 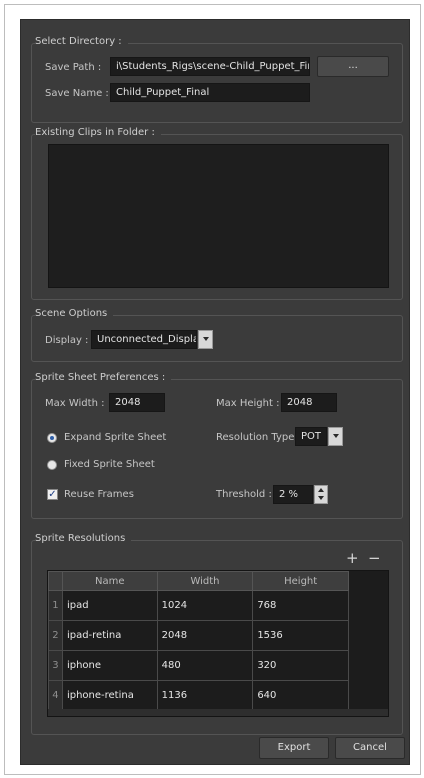 What do you see at coordinates (210, 66) in the screenshot?
I see `save-path-field: i\Students_Rigs\scene-Child_Puppet_Final` at bounding box center [210, 66].